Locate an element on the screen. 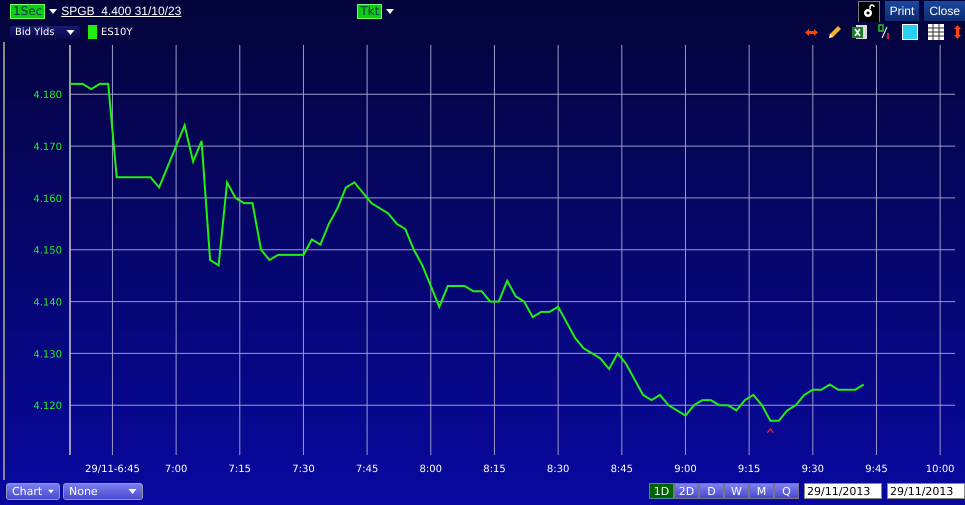 This screenshot has width=965, height=505. y-axis-label: 4.170 is located at coordinates (47, 148).